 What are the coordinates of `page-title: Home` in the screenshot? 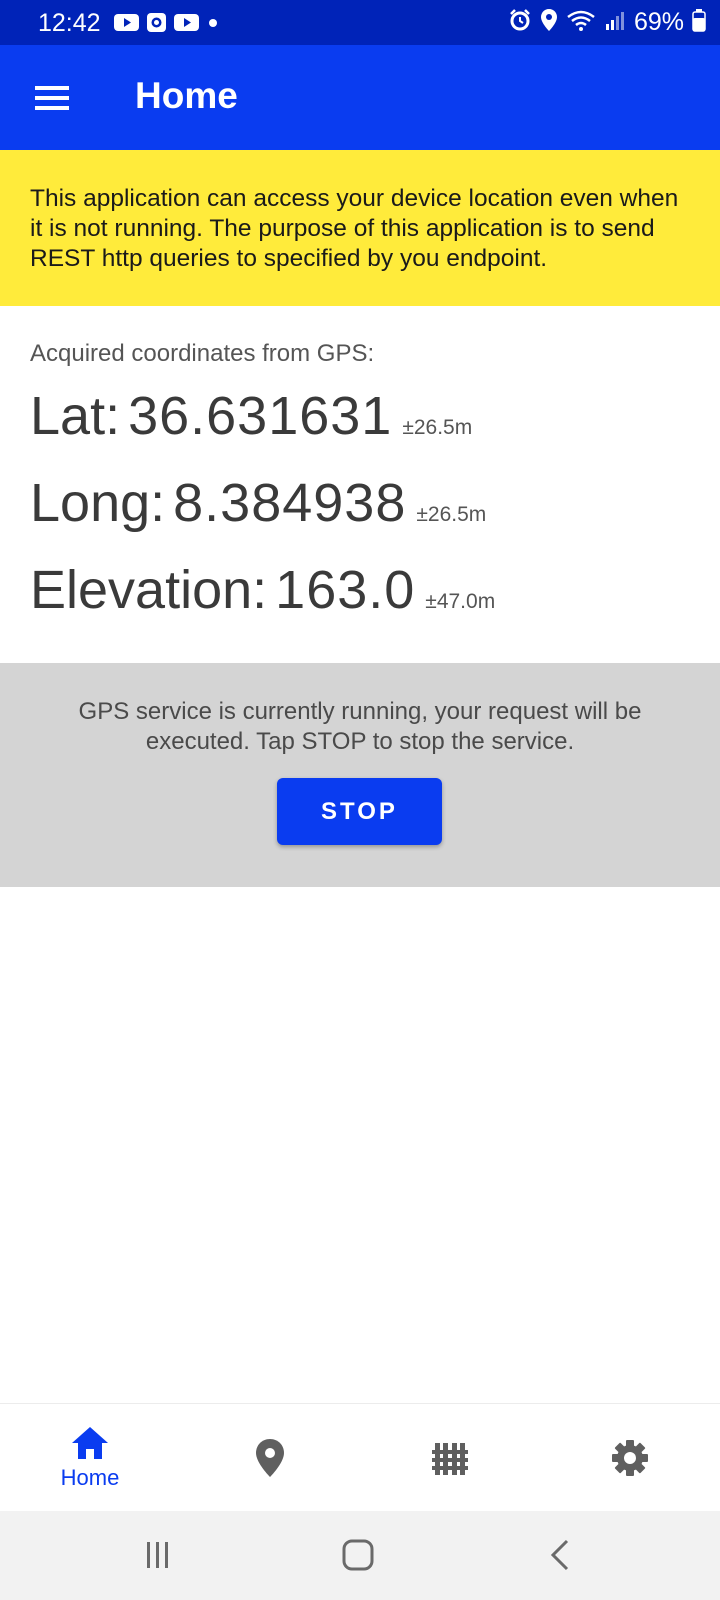 It's located at (186, 95).